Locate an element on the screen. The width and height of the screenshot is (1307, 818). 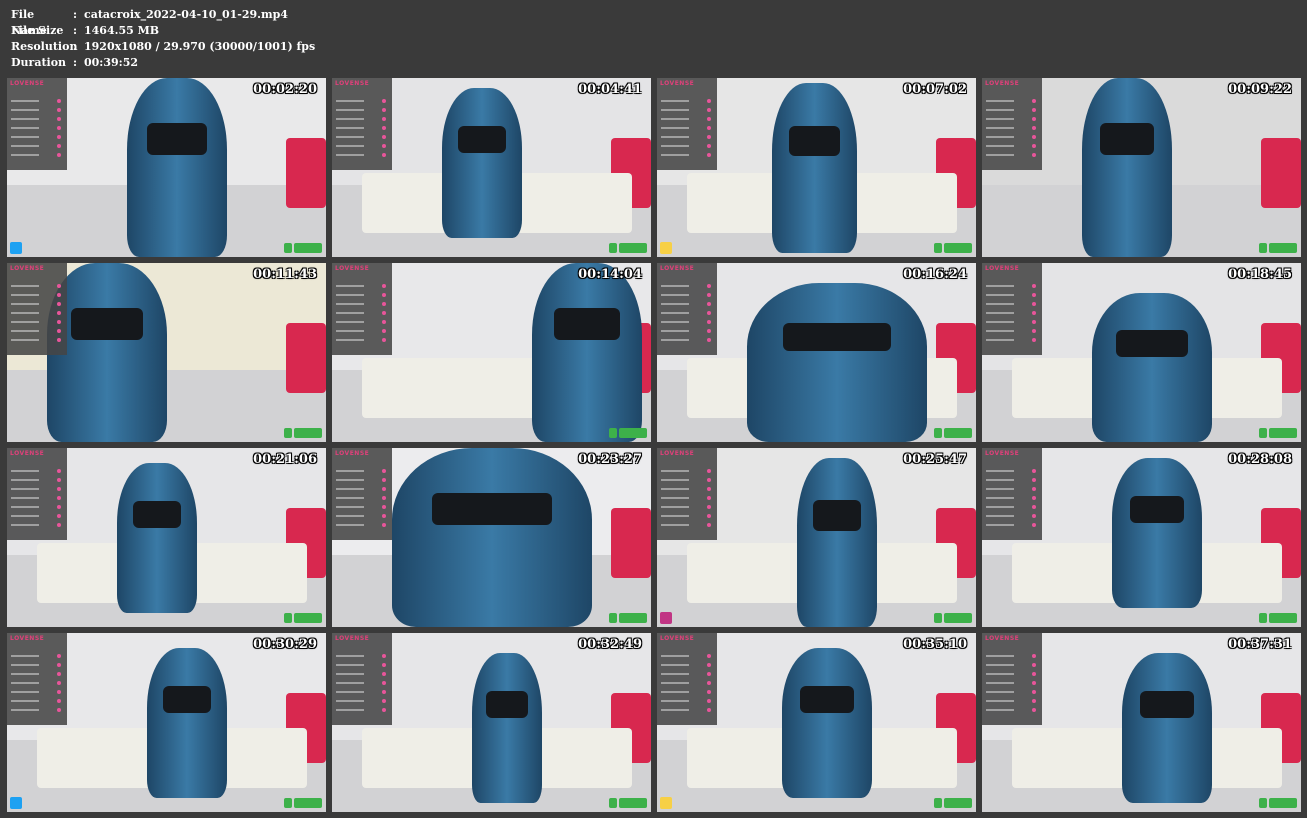
timestamp: 00:28:08 is located at coordinates (1260, 459).